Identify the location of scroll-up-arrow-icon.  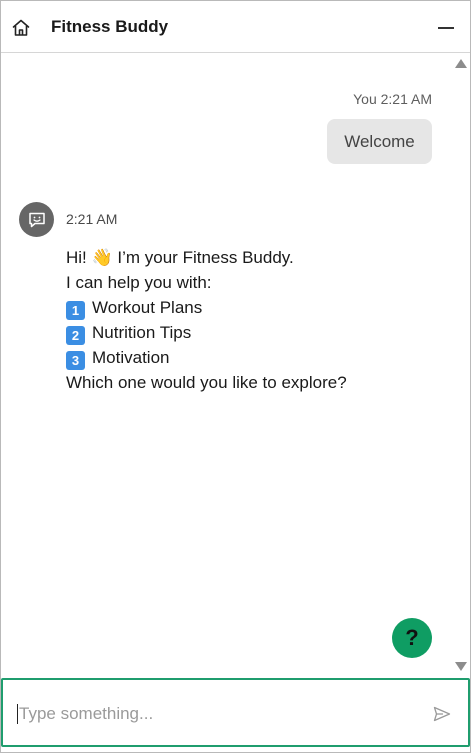
(461, 63).